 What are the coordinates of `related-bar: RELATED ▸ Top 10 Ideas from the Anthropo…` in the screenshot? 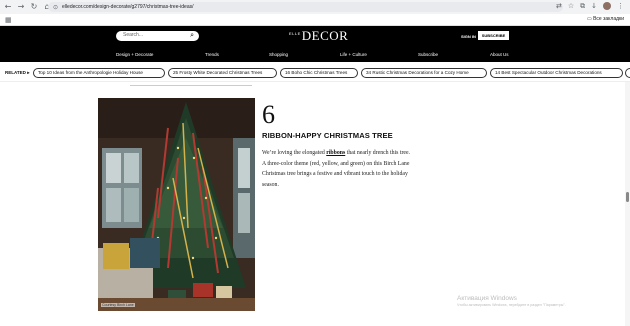 It's located at (315, 73).